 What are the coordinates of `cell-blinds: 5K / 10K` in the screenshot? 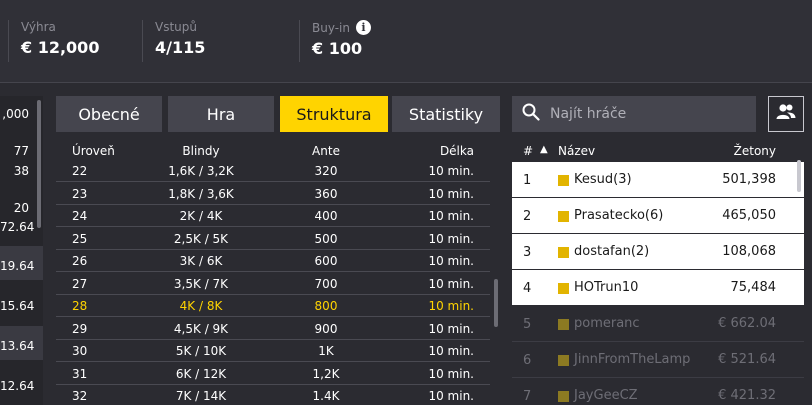 It's located at (201, 351).